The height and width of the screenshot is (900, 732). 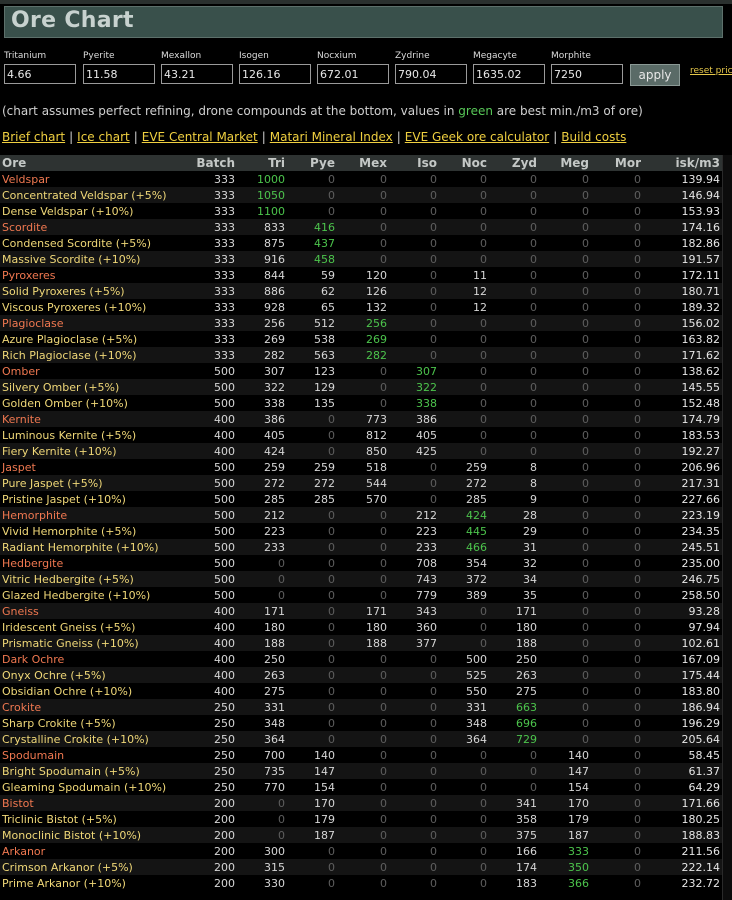 What do you see at coordinates (324, 835) in the screenshot?
I see `cell-pye: 187` at bounding box center [324, 835].